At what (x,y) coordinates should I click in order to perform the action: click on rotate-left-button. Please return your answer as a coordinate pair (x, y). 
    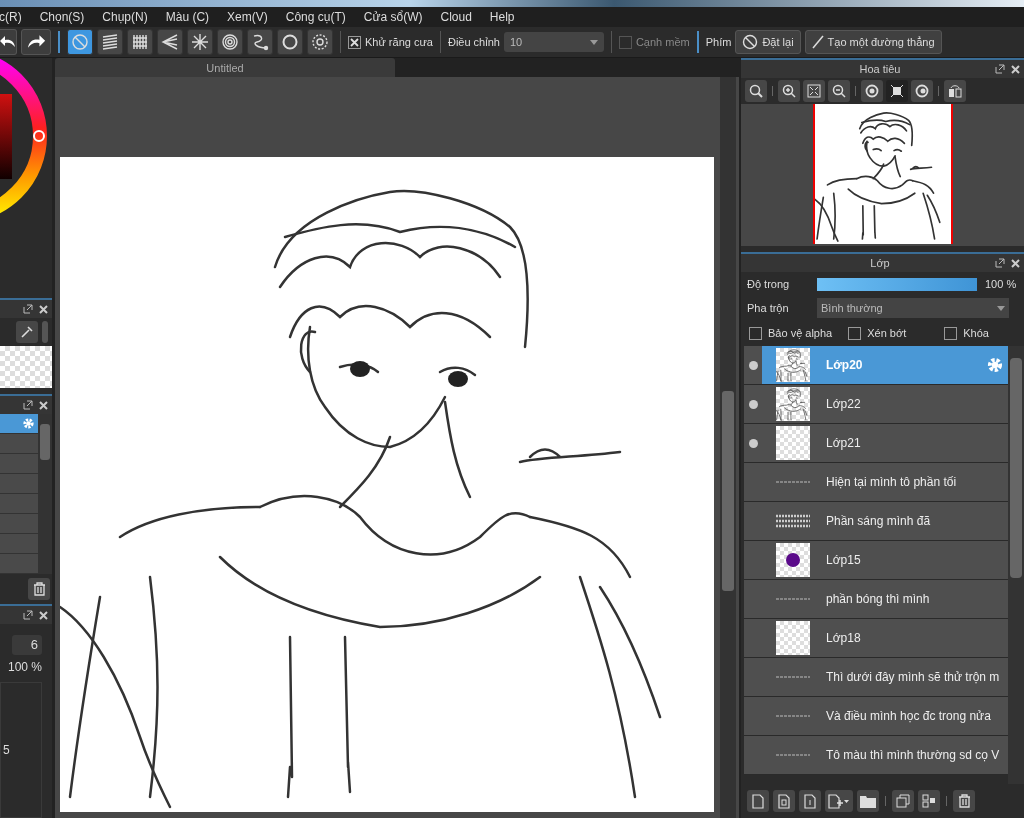
    Looking at the image, I should click on (872, 91).